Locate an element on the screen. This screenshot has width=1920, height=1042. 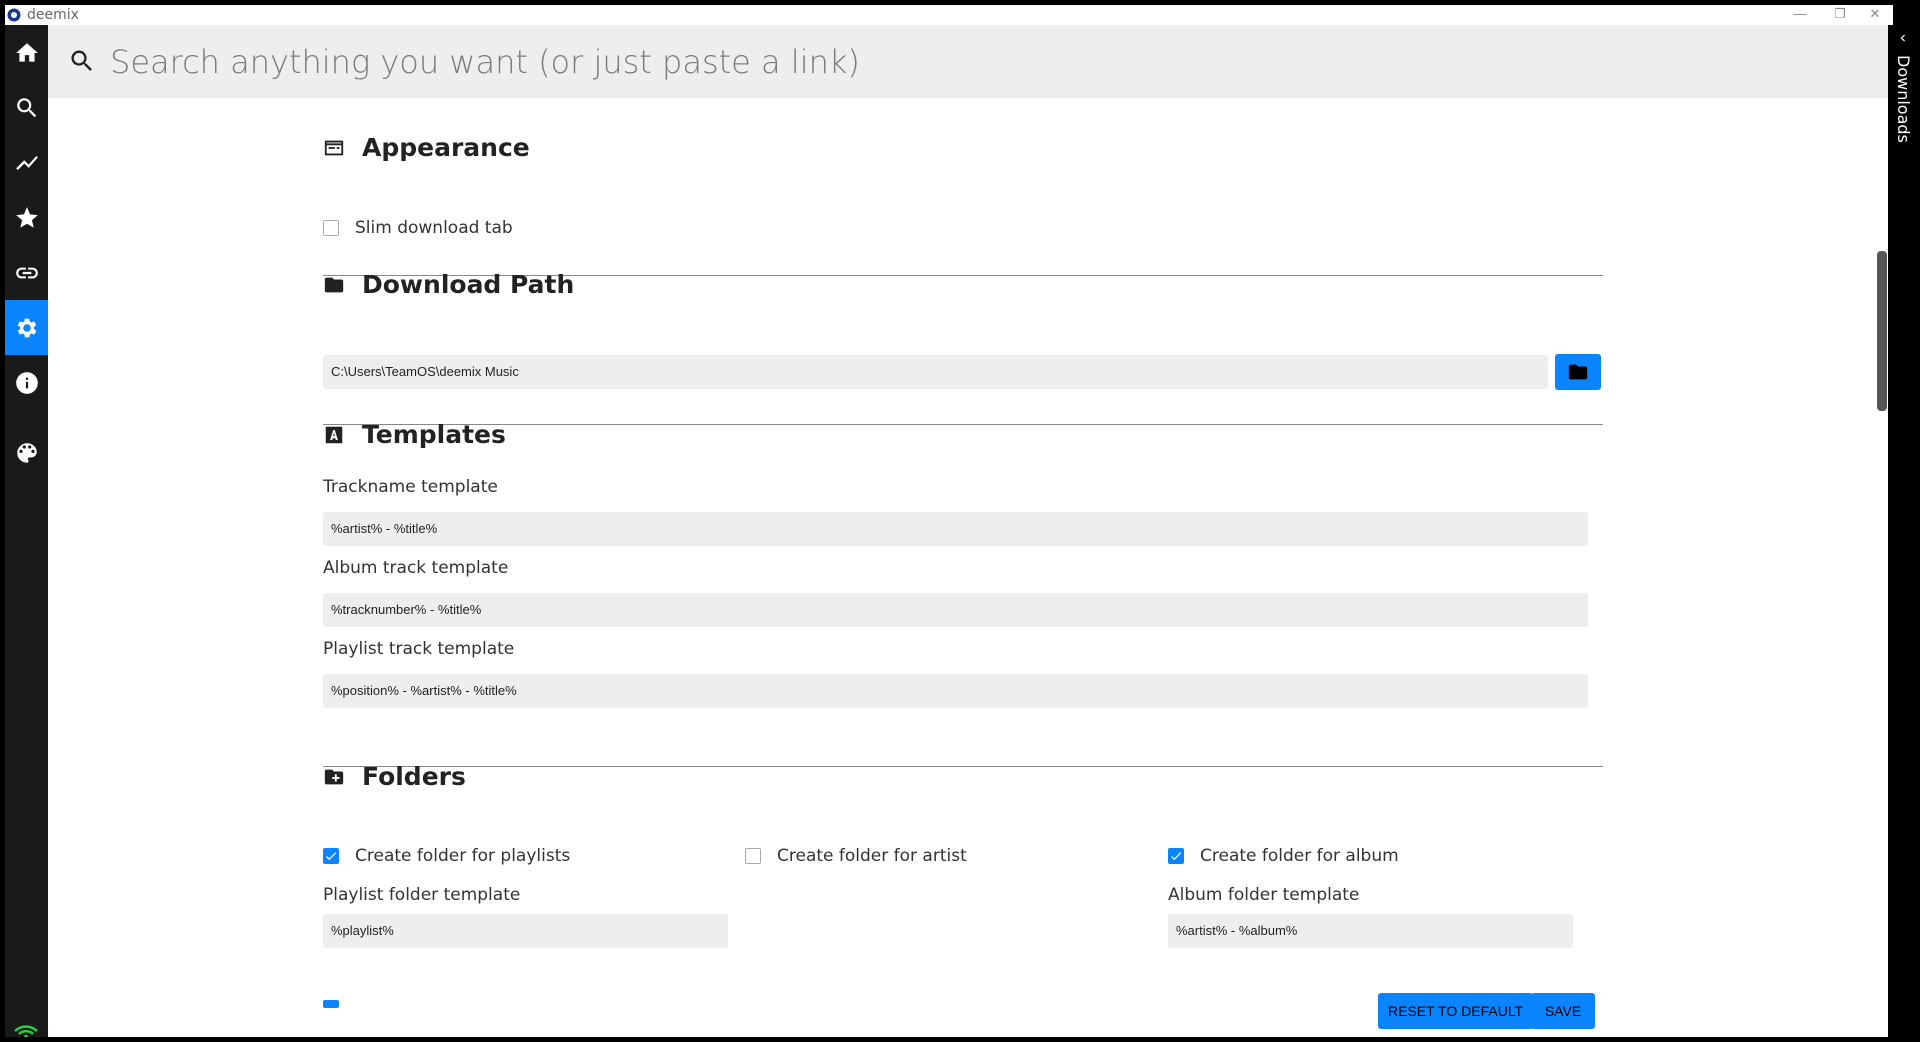
sidebar-item-home is located at coordinates (26, 52).